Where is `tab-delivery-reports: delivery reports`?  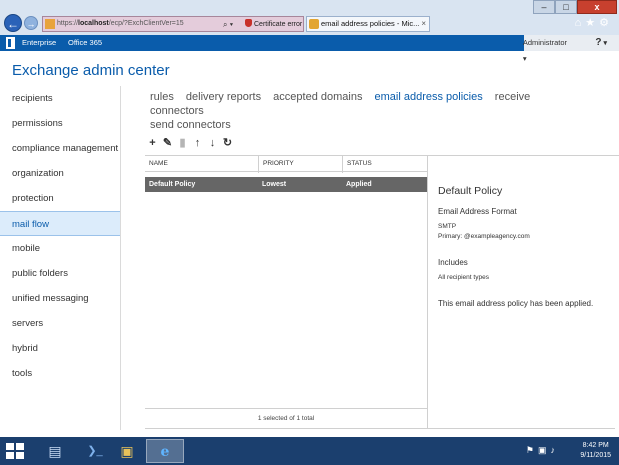
tab-delivery-reports: delivery reports is located at coordinates (223, 97).